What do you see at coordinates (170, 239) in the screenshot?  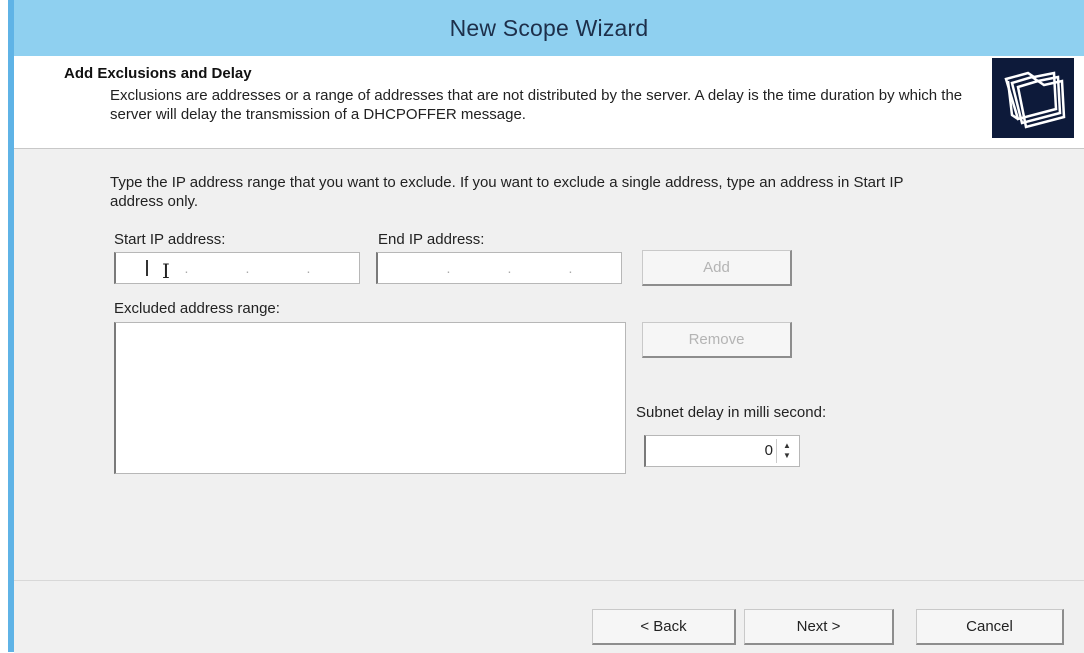 I see `start-ip-label: Start IP address:` at bounding box center [170, 239].